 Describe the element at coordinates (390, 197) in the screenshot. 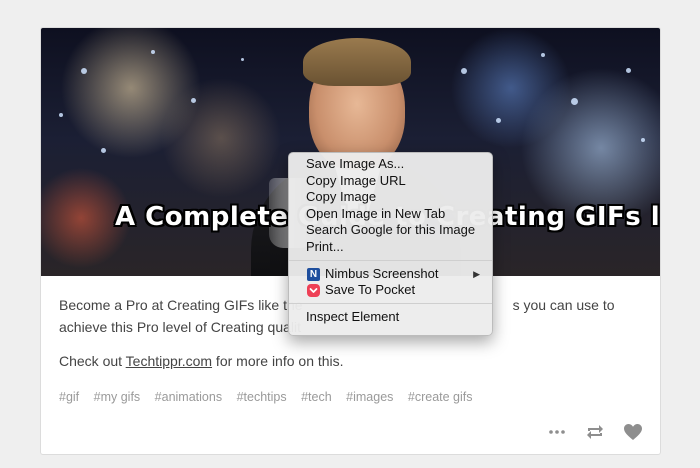

I see `menu-item-copy-image: Copy Image` at that location.